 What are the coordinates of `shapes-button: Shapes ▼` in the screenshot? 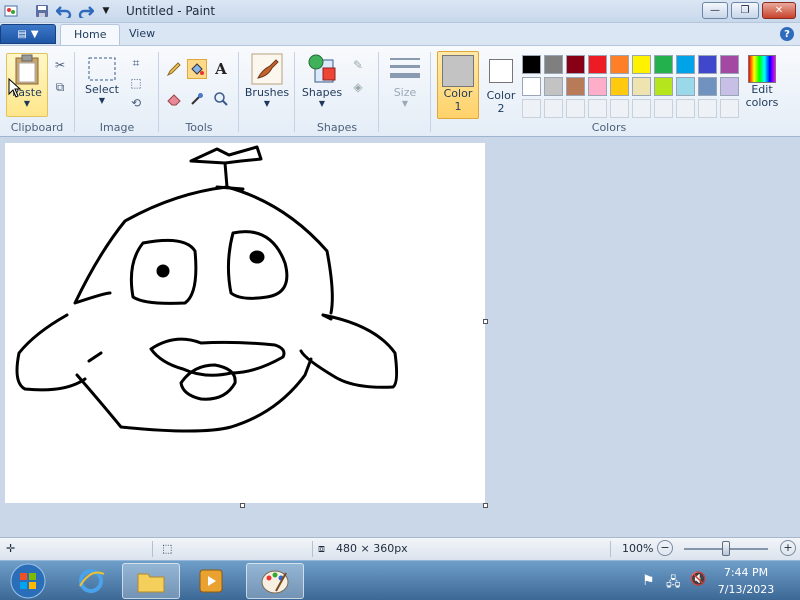 It's located at (322, 84).